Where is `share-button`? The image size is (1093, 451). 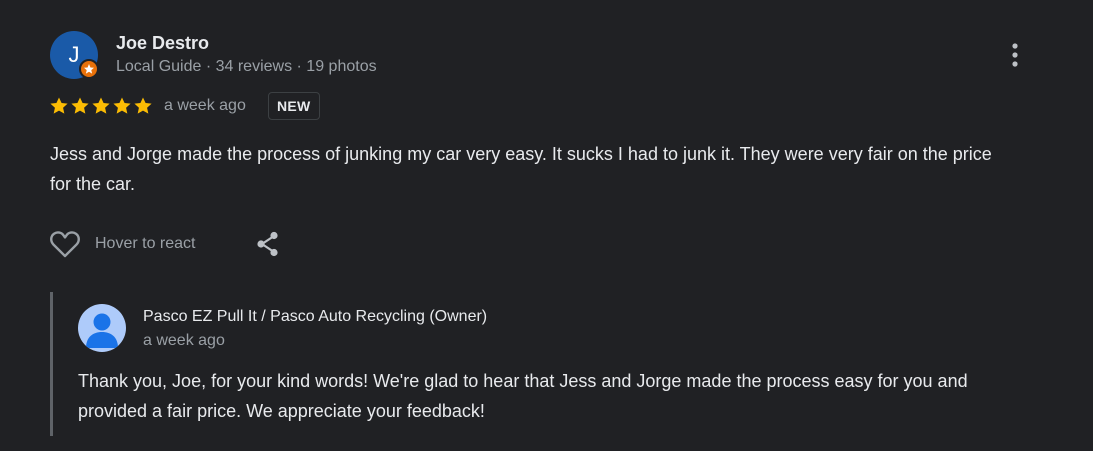 share-button is located at coordinates (268, 244).